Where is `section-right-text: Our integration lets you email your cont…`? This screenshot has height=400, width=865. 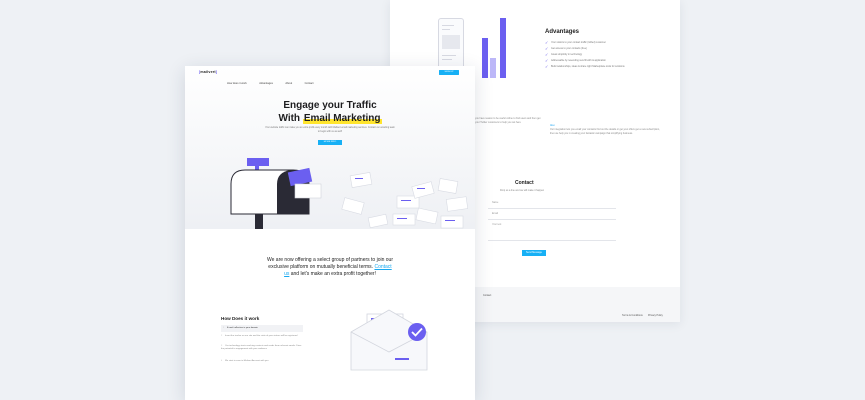
section-right-text: Our integration lets you email your cont… is located at coordinates (605, 131).